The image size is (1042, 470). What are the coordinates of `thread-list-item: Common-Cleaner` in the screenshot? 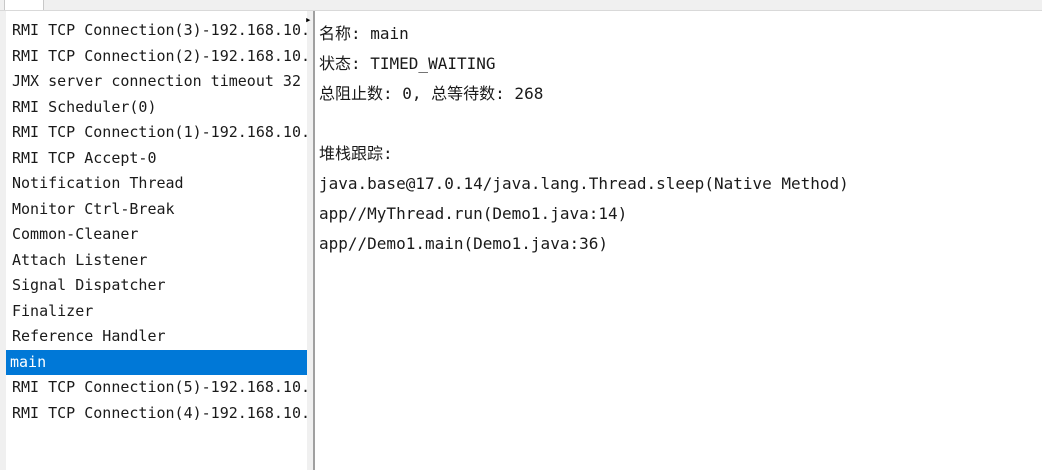 It's located at (156, 235).